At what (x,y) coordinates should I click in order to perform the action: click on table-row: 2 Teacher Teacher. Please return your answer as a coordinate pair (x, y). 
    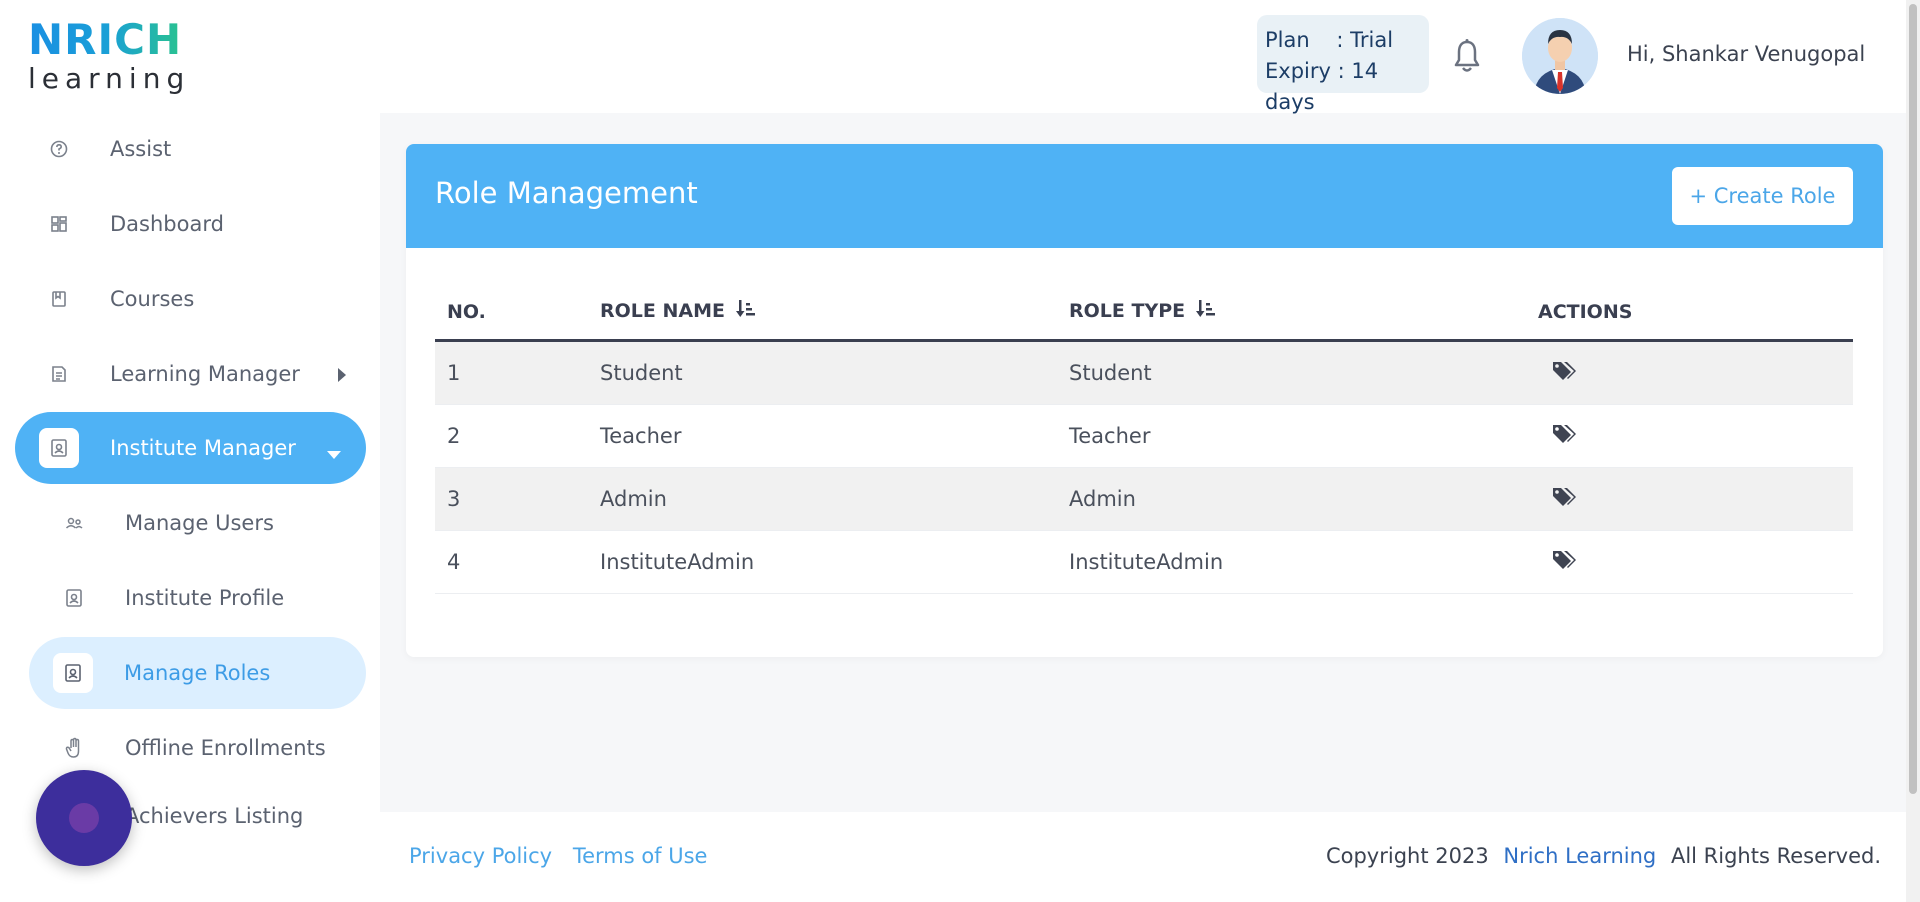
    Looking at the image, I should click on (1144, 436).